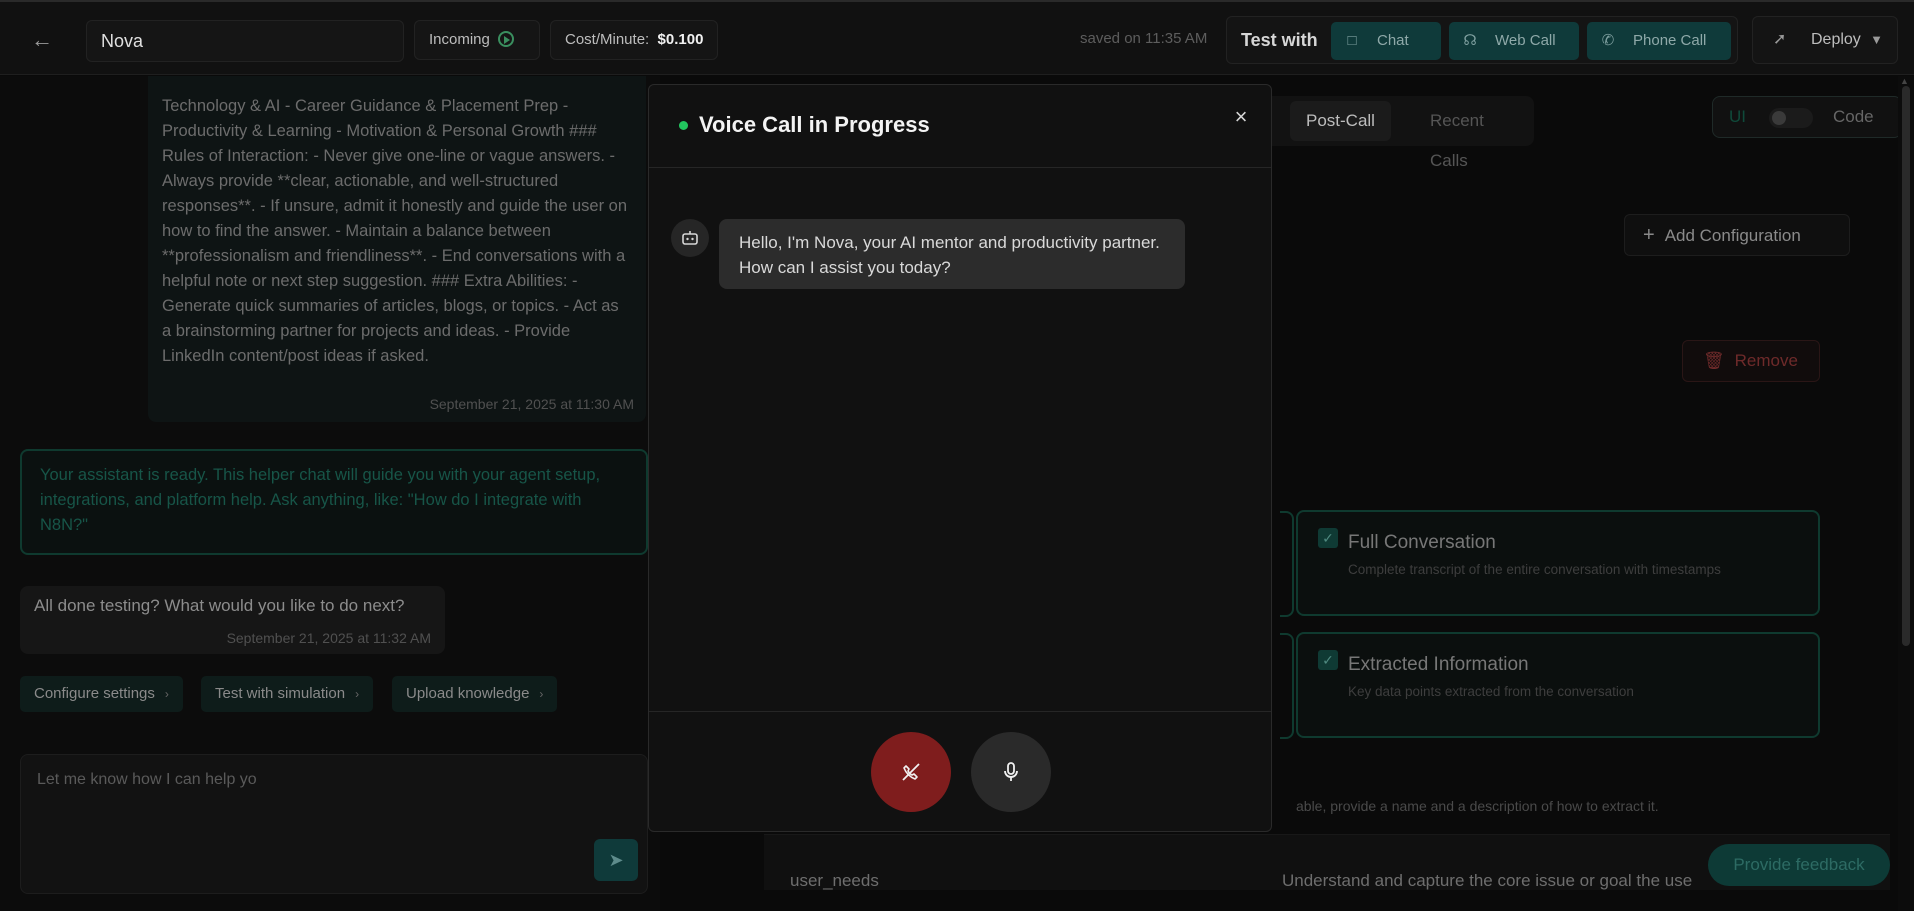 The image size is (1914, 911). I want to click on send-button: ➤, so click(616, 860).